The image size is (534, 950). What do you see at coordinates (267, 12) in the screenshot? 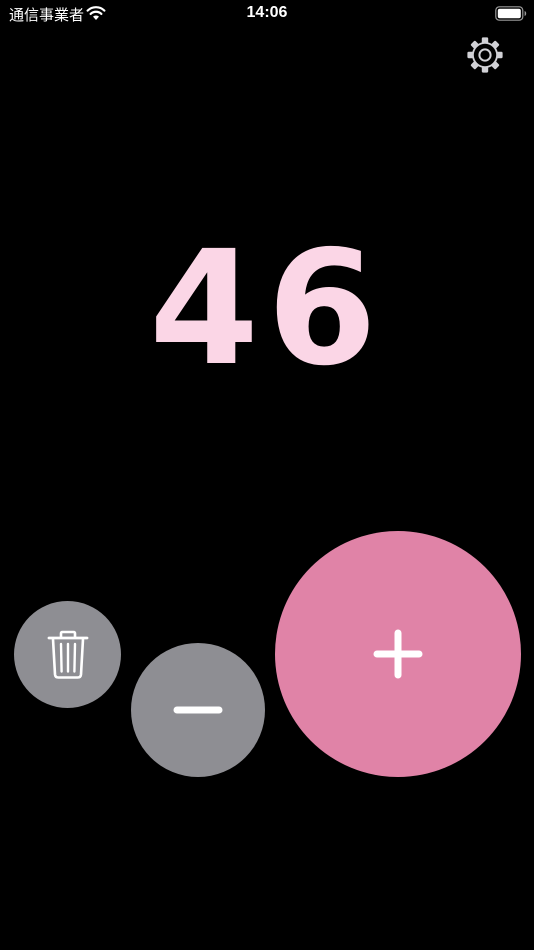
I see `status-time: 14:06` at bounding box center [267, 12].